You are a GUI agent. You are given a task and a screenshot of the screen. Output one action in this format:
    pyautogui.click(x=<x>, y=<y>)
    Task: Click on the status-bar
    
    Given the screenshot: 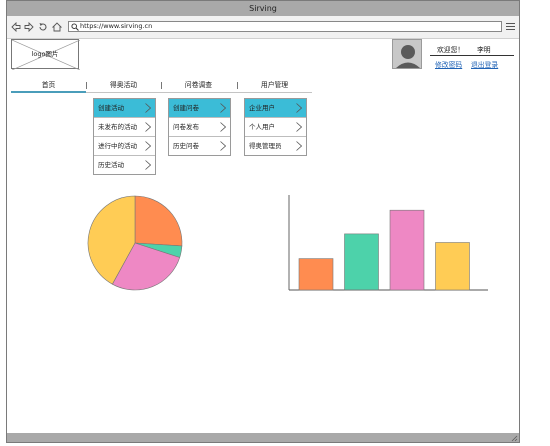 What is the action you would take?
    pyautogui.click(x=263, y=437)
    